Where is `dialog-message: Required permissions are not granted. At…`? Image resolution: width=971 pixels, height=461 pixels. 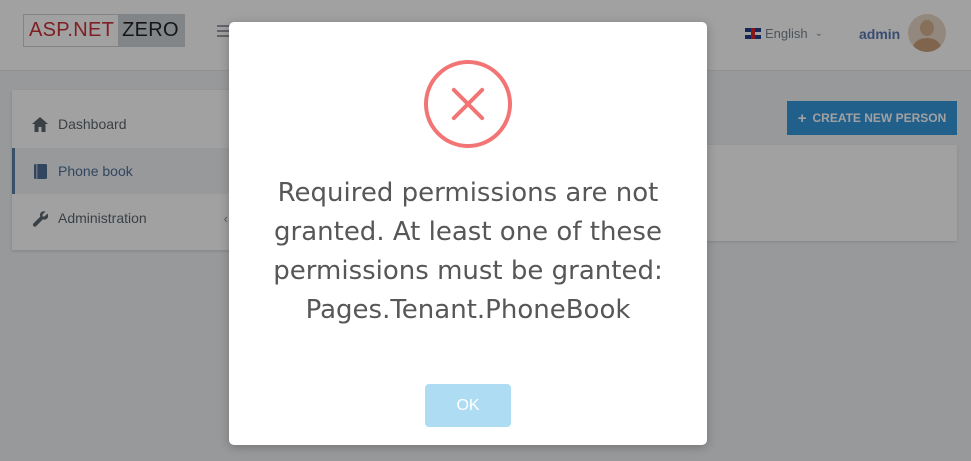 dialog-message: Required permissions are not granted. At… is located at coordinates (468, 251).